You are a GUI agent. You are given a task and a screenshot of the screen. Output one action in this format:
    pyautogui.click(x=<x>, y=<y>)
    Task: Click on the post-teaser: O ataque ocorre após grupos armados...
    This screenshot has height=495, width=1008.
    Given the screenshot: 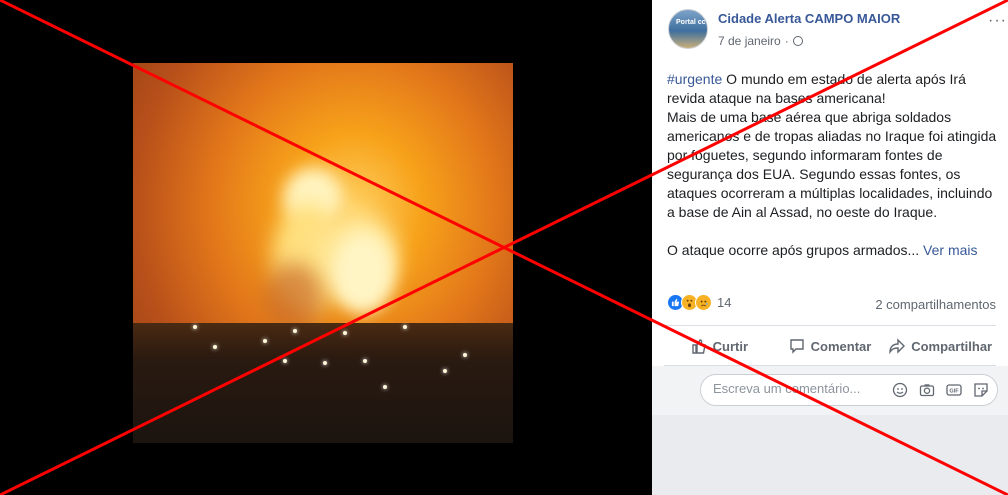 What is the action you would take?
    pyautogui.click(x=793, y=250)
    